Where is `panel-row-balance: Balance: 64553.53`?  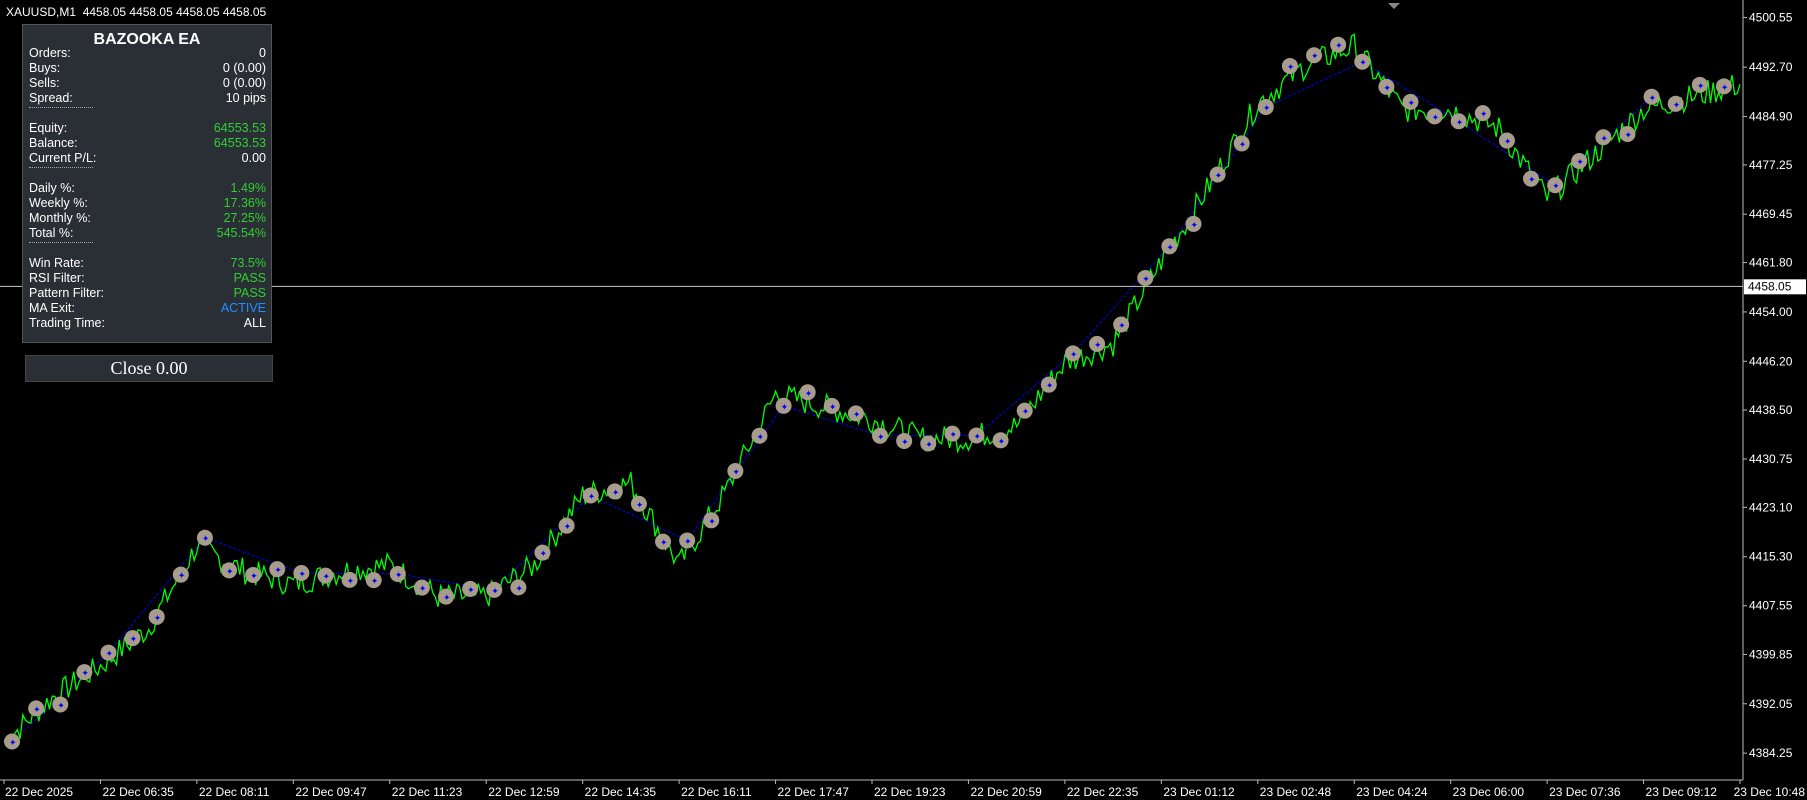
panel-row-balance: Balance: 64553.53 is located at coordinates (147, 143).